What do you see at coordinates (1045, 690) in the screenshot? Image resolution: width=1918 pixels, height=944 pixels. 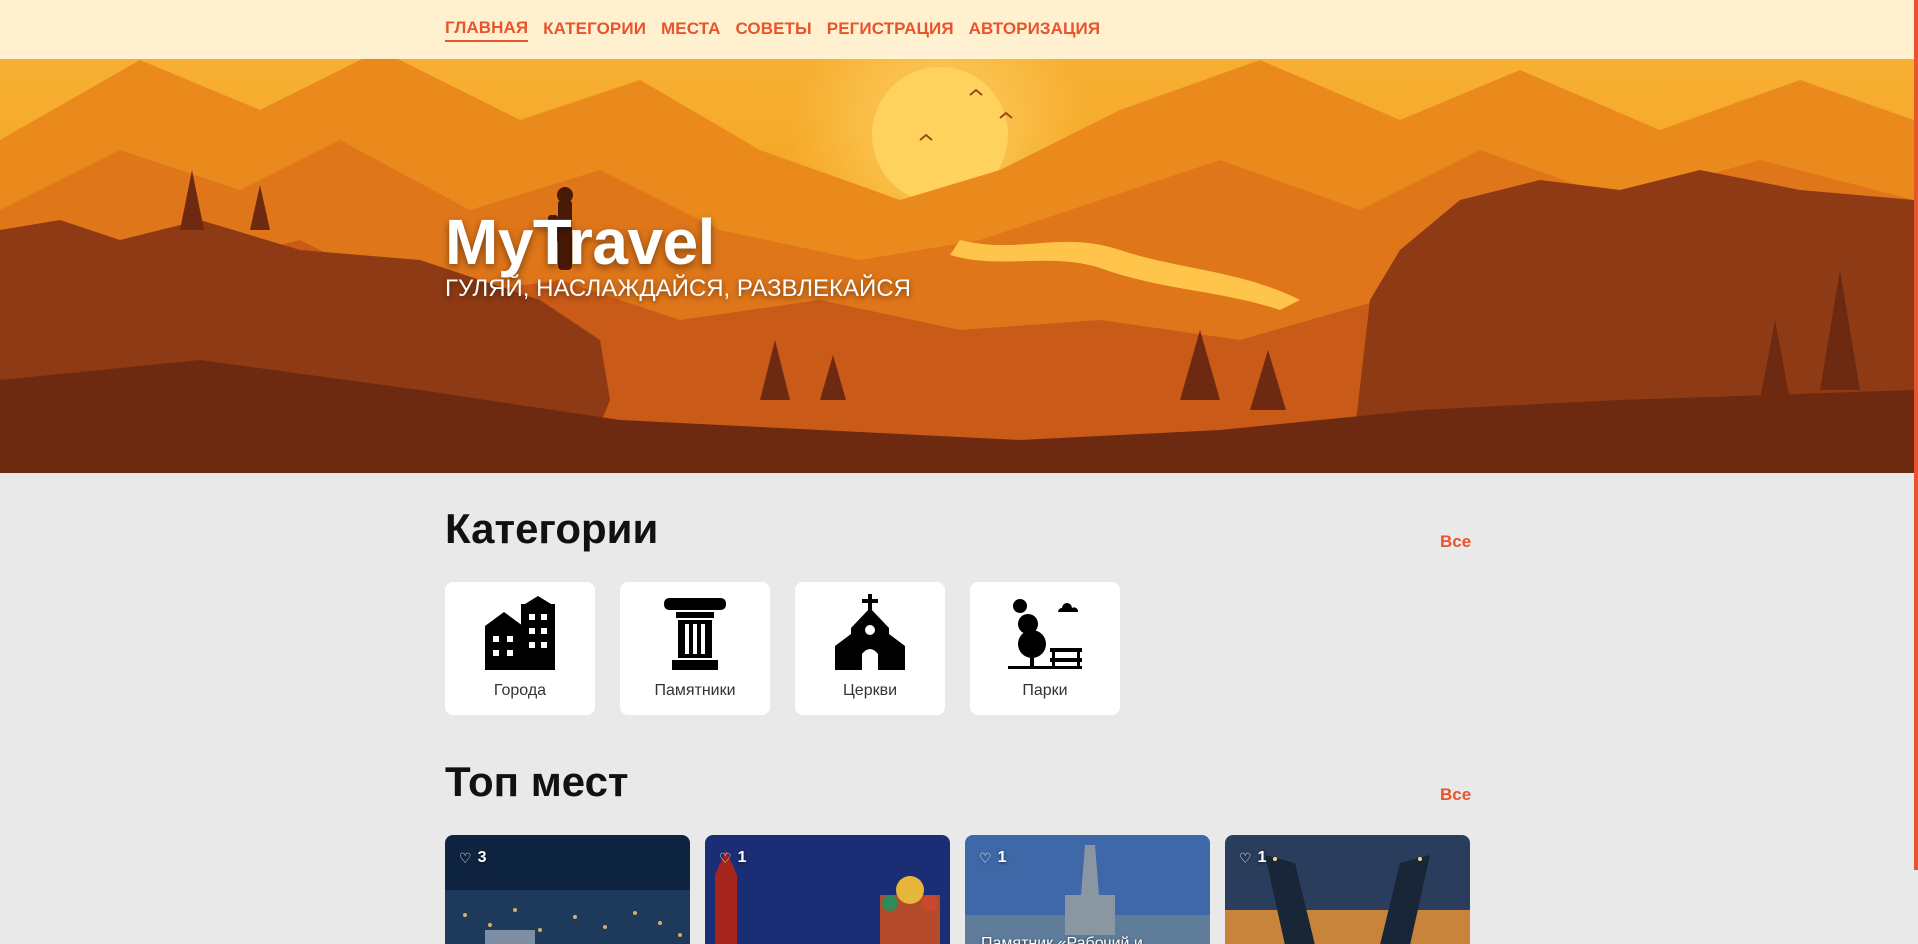 I see `category-label: Парки` at bounding box center [1045, 690].